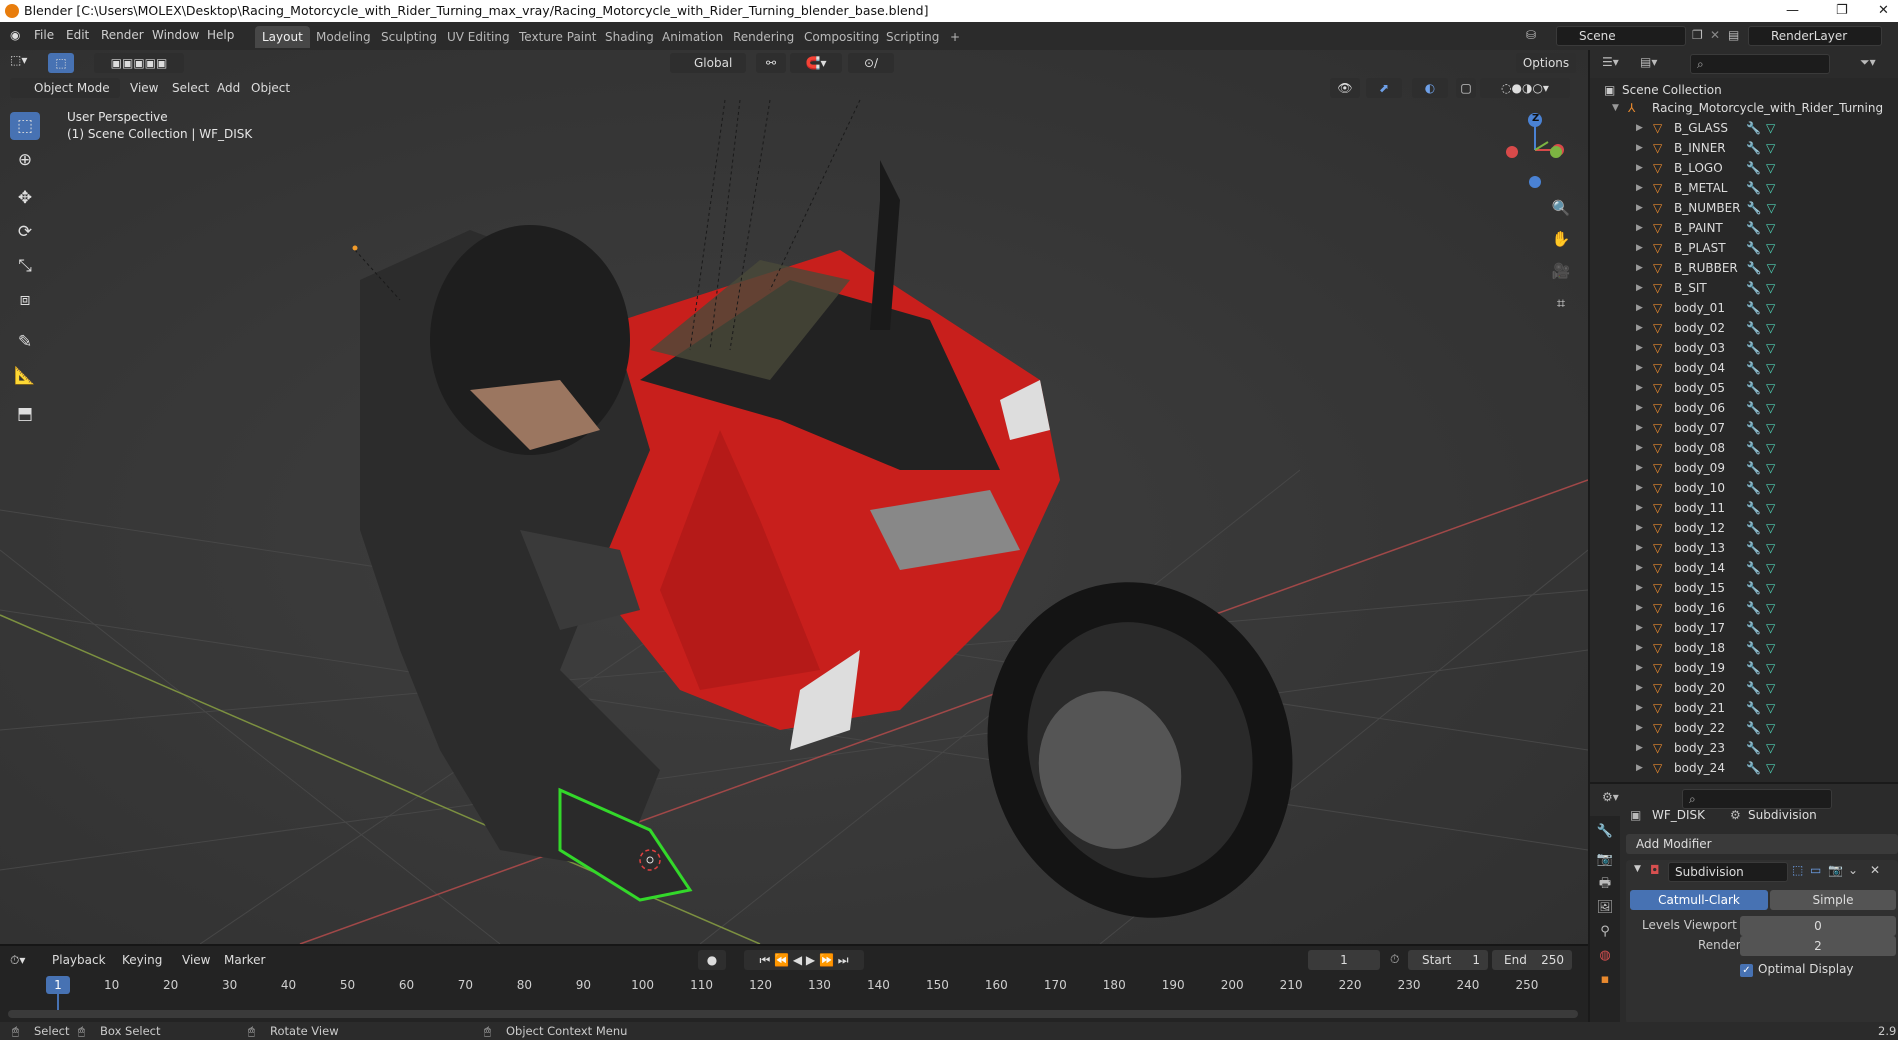 The width and height of the screenshot is (1898, 1040). I want to click on expand-arrow-icon: ▼, so click(1615, 108).